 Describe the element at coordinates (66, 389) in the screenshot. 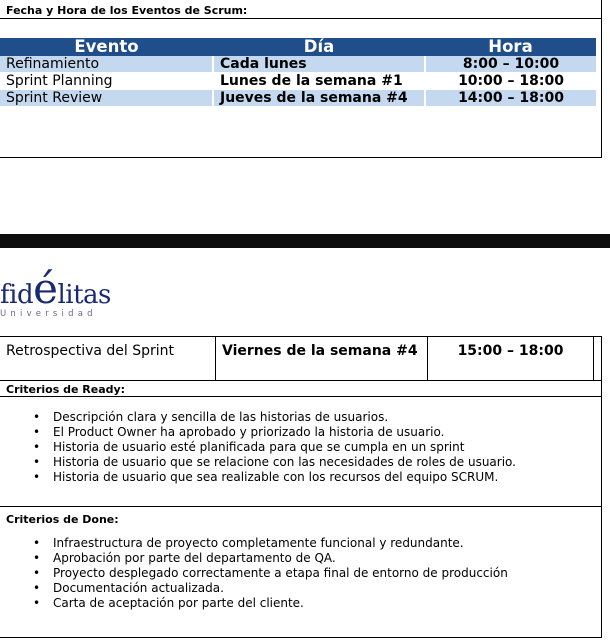

I see `ready-title: Criterios de Ready:` at that location.